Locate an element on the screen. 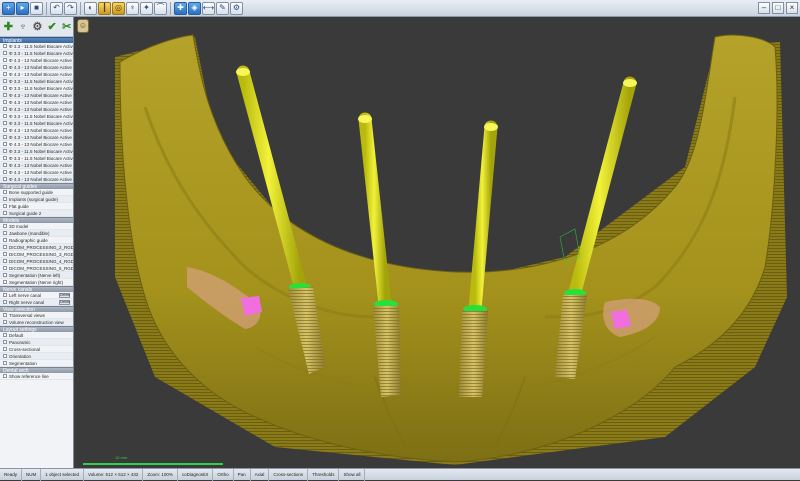 Image resolution: width=800 pixels, height=481 pixels. orientation-icon: ☺ is located at coordinates (83, 26).